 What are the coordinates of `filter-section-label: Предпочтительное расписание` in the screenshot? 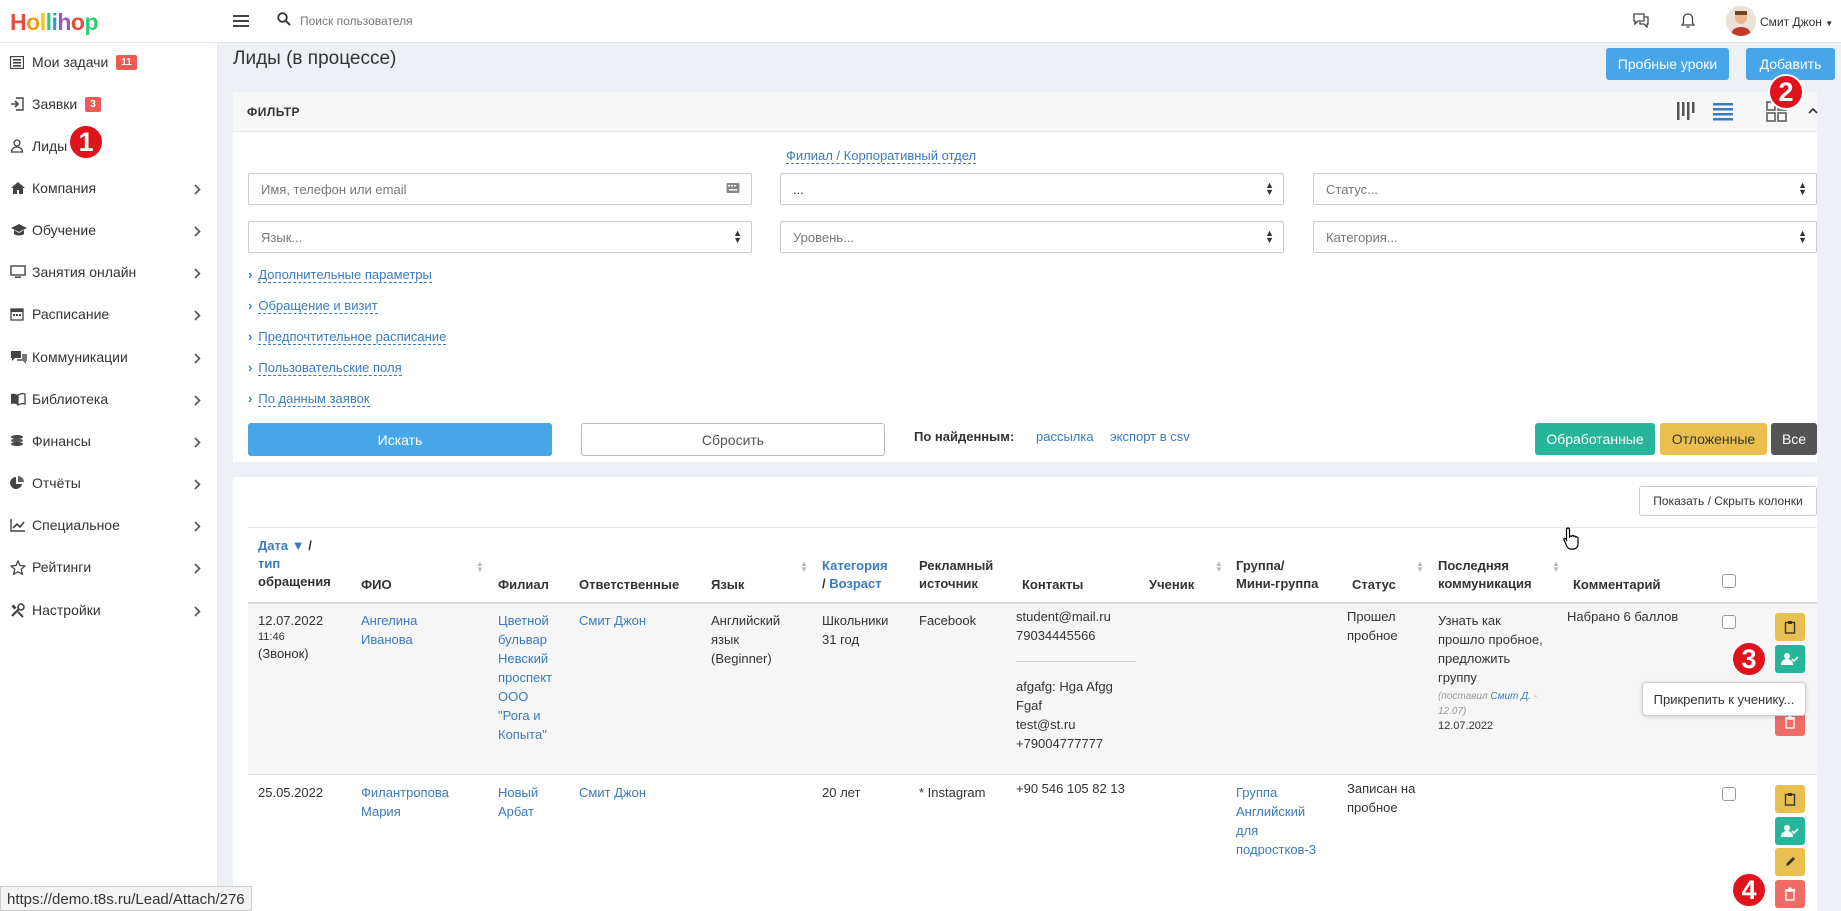 It's located at (352, 337).